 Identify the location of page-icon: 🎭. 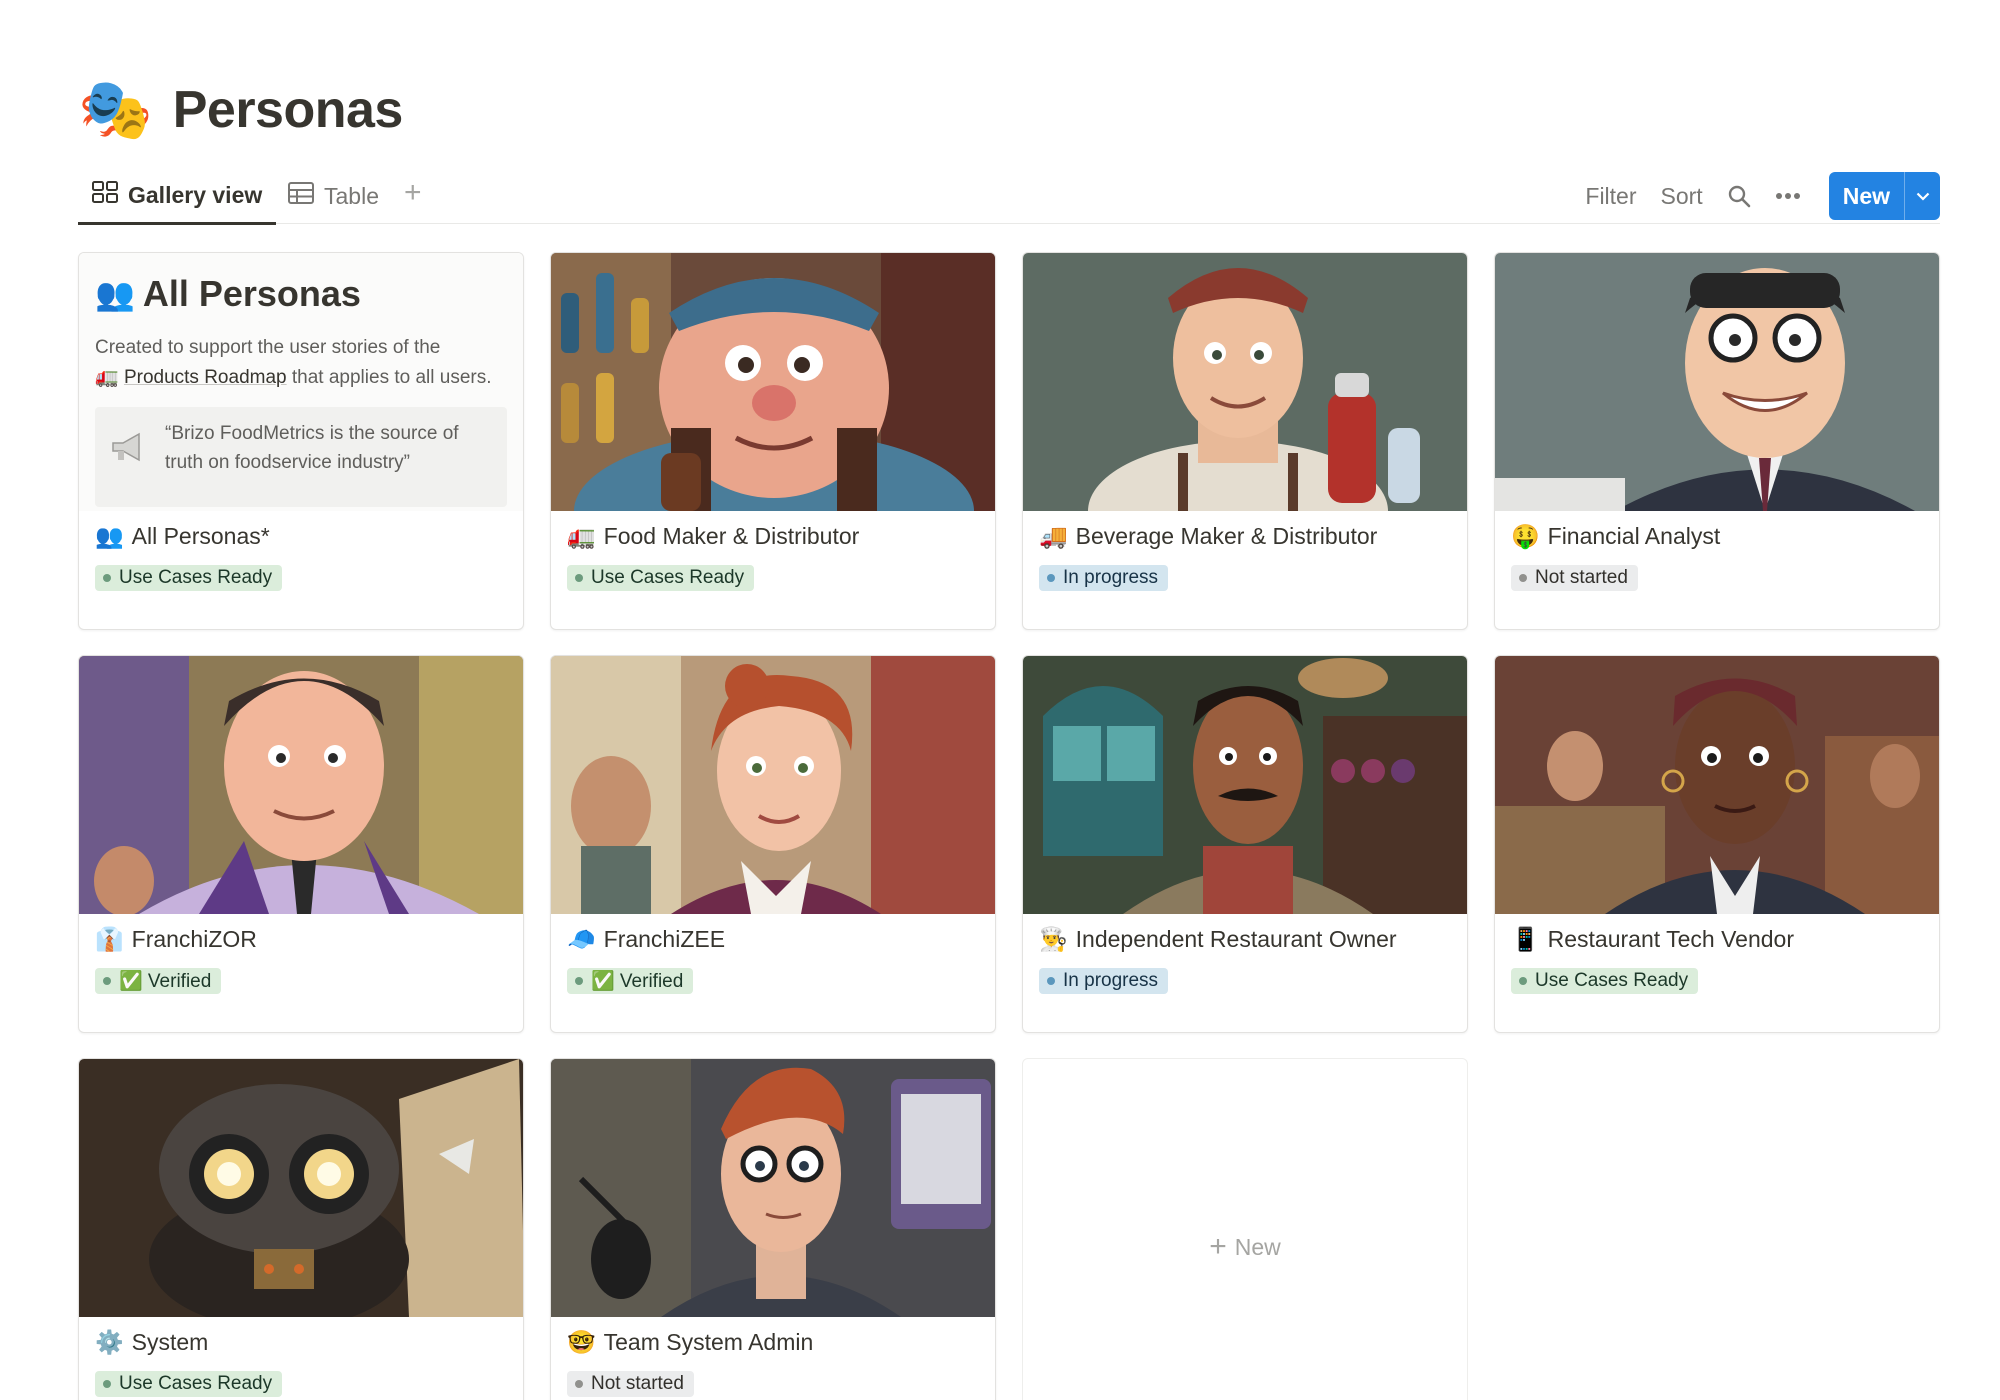
(115, 110).